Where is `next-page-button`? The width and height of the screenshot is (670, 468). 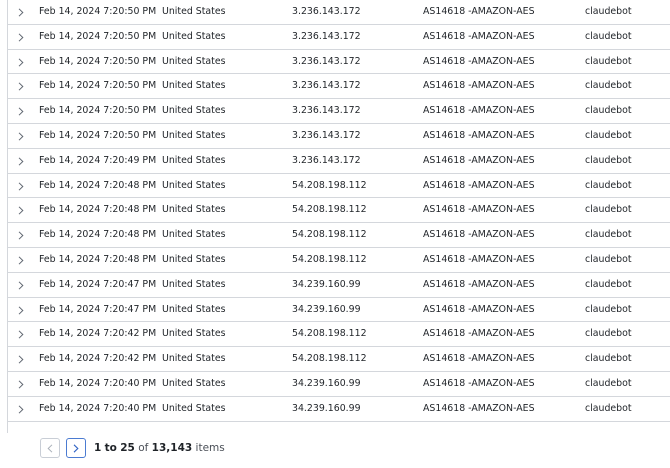 next-page-button is located at coordinates (76, 448).